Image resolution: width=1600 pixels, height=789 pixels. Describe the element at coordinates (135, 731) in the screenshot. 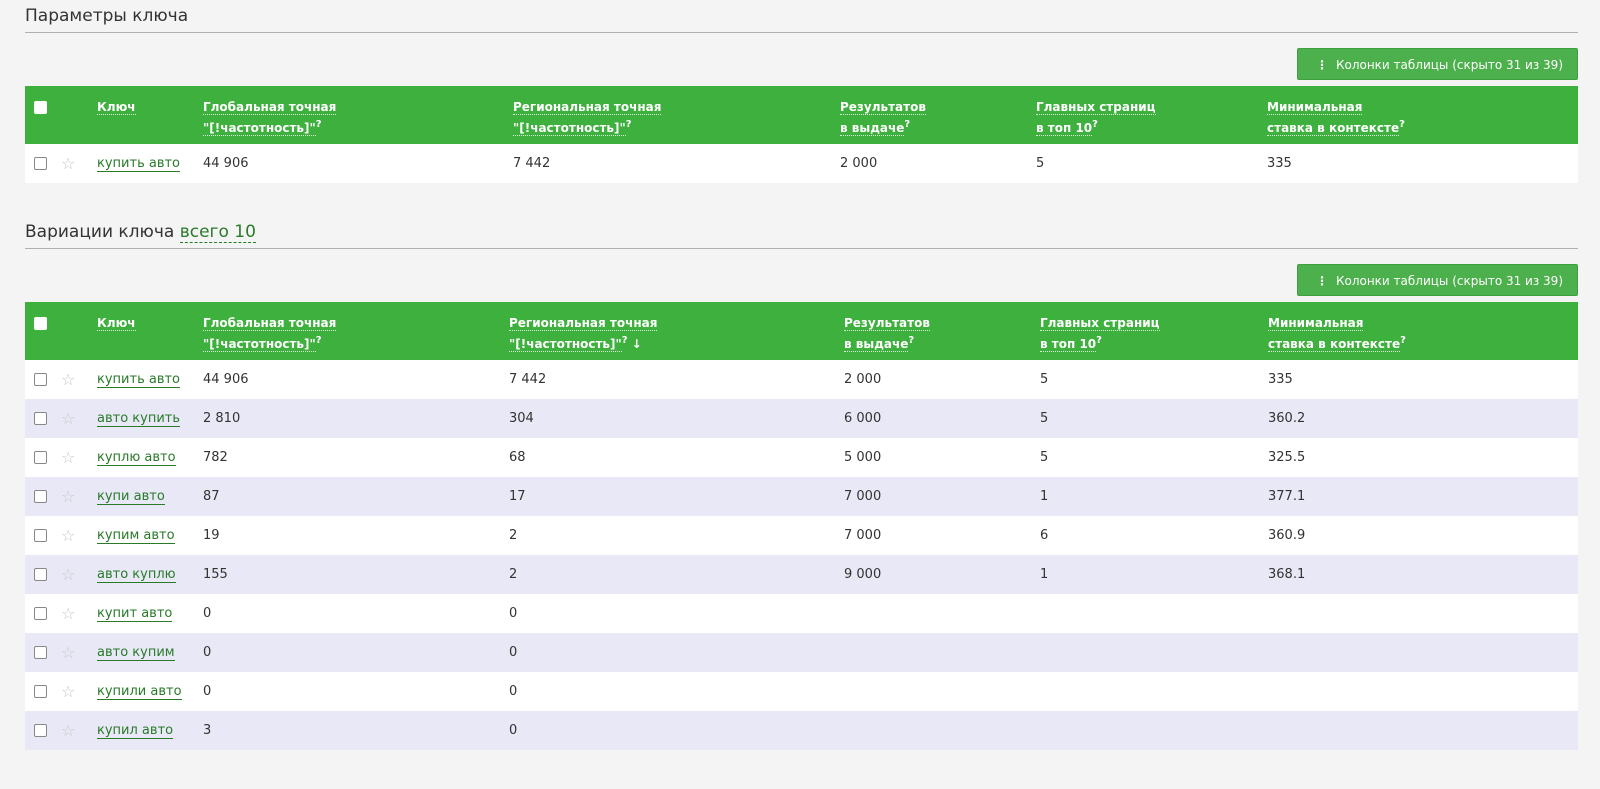

I see `keyword-link: купил авто` at that location.